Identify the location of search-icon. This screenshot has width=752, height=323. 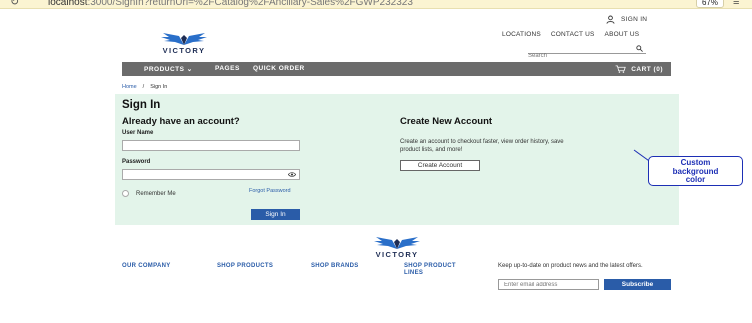
(639, 48).